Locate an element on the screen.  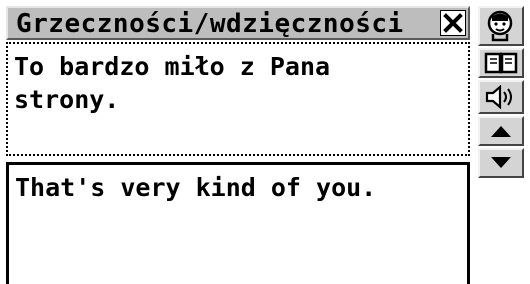
dictionary-button is located at coordinates (501, 63).